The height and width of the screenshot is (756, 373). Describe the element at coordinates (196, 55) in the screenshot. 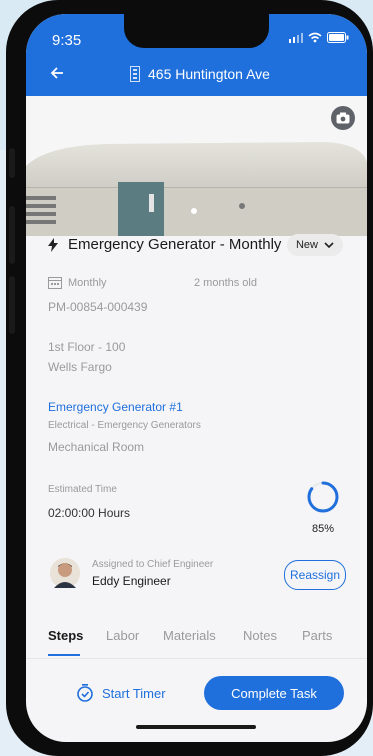

I see `app-header: 9:35 465 Huntington Ave` at that location.